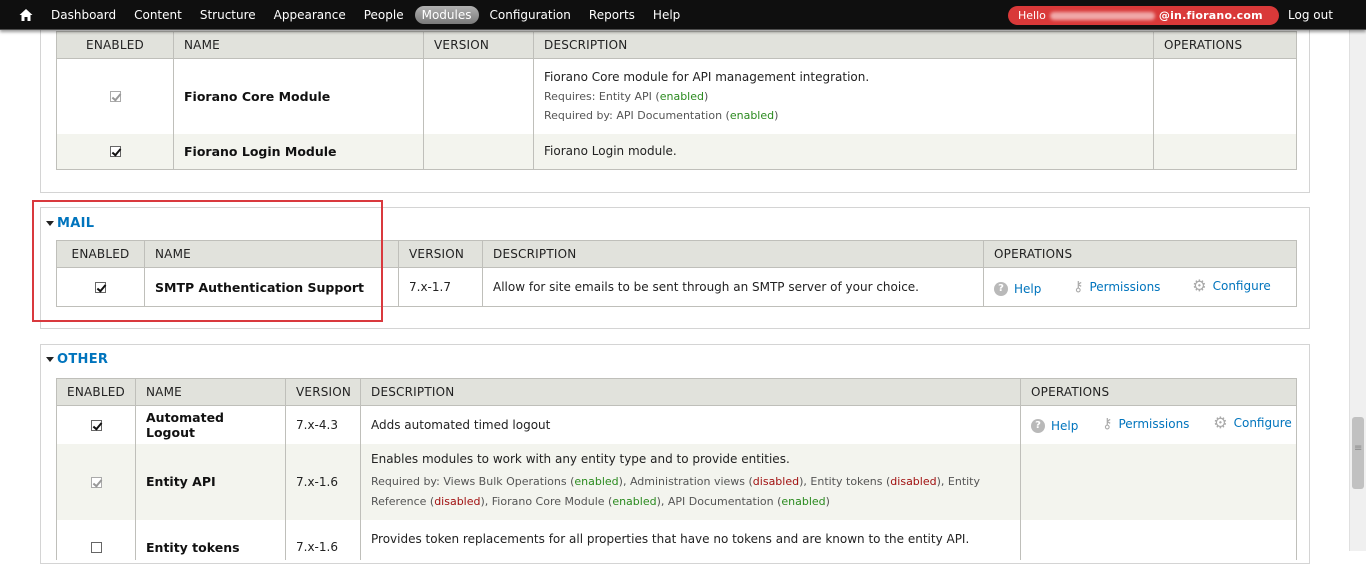 The image size is (1366, 564). Describe the element at coordinates (530, 15) in the screenshot. I see `menu-configuration: Configuration` at that location.